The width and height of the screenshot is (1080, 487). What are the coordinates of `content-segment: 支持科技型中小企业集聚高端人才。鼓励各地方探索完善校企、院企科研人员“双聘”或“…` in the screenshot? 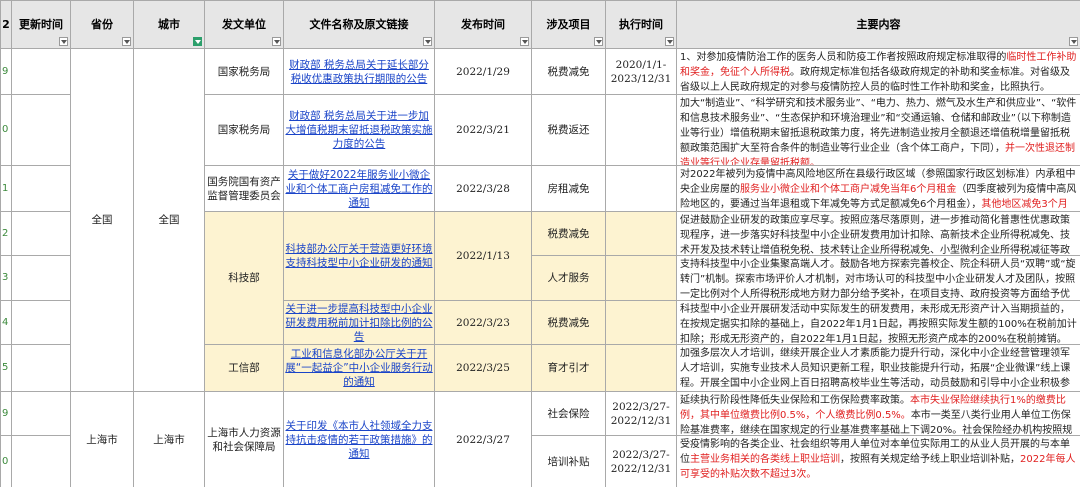 It's located at (878, 279).